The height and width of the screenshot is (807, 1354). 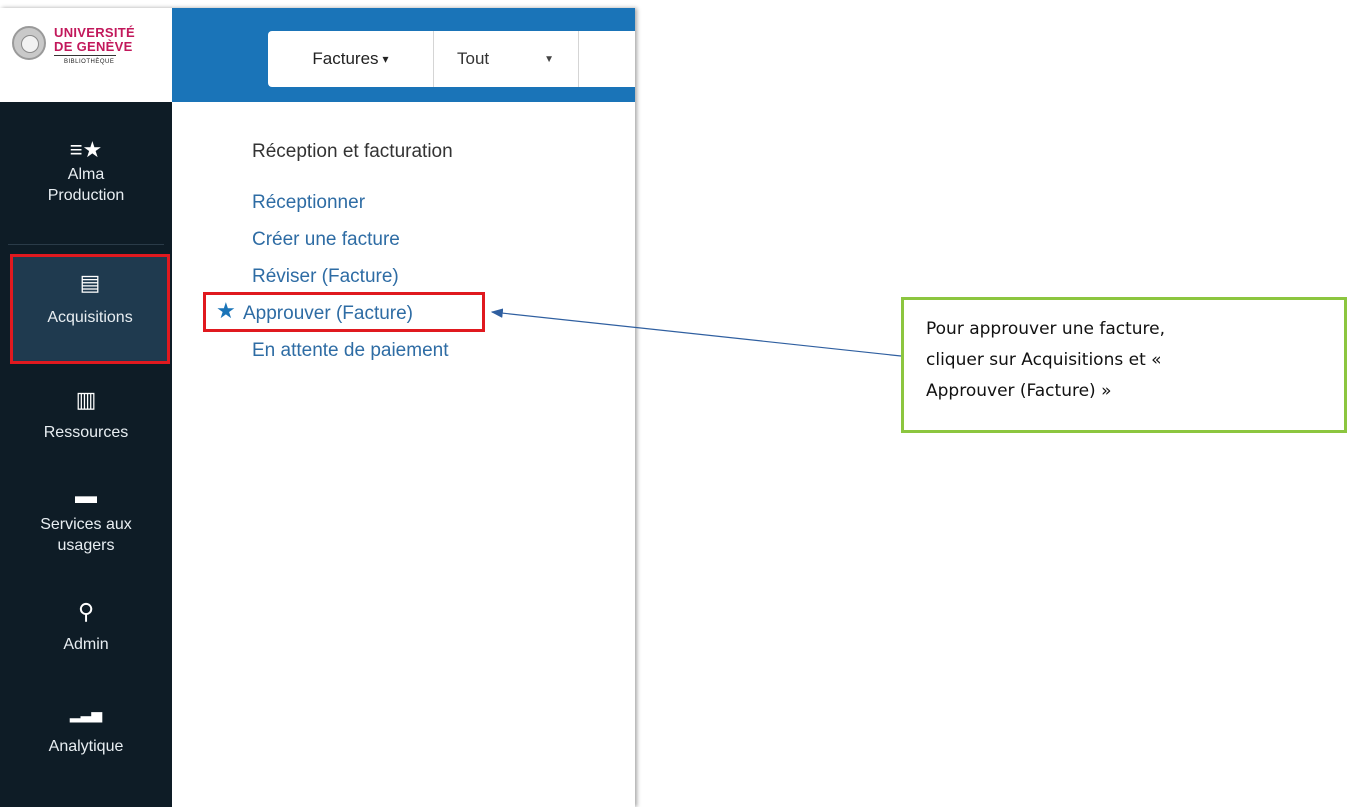 What do you see at coordinates (86, 644) in the screenshot?
I see `sidebar-item-label: Admin` at bounding box center [86, 644].